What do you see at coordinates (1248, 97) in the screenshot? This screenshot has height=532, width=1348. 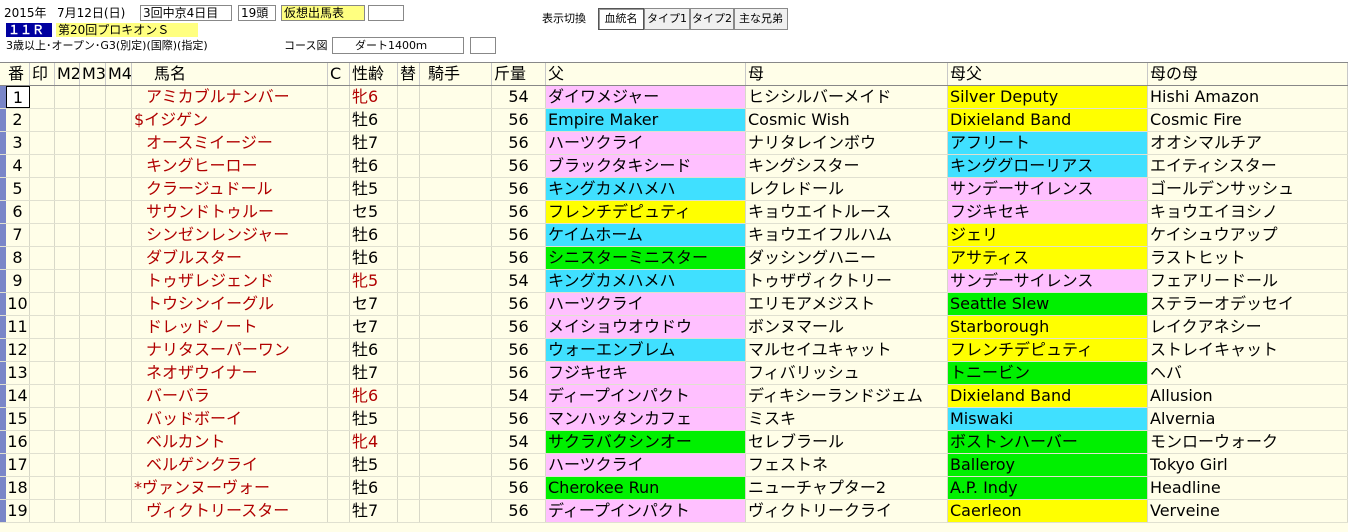 I see `dam-dam-cell: Hishi Amazon` at bounding box center [1248, 97].